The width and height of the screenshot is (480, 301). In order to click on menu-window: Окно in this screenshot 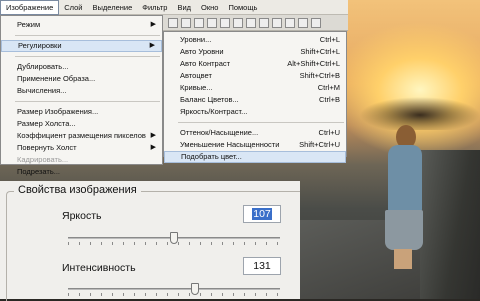, I will do `click(209, 7)`.